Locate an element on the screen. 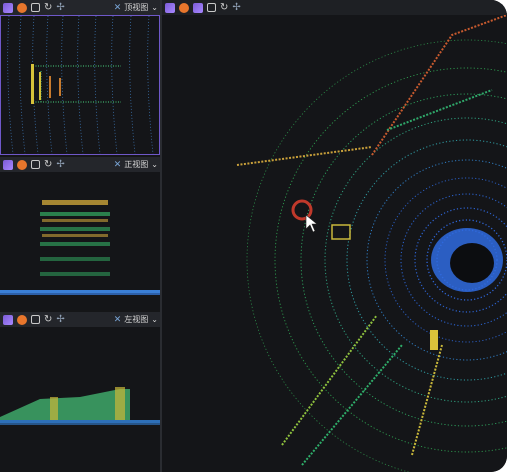 Image resolution: width=507 pixels, height=472 pixels. view-select-label: 左视图 is located at coordinates (136, 319).